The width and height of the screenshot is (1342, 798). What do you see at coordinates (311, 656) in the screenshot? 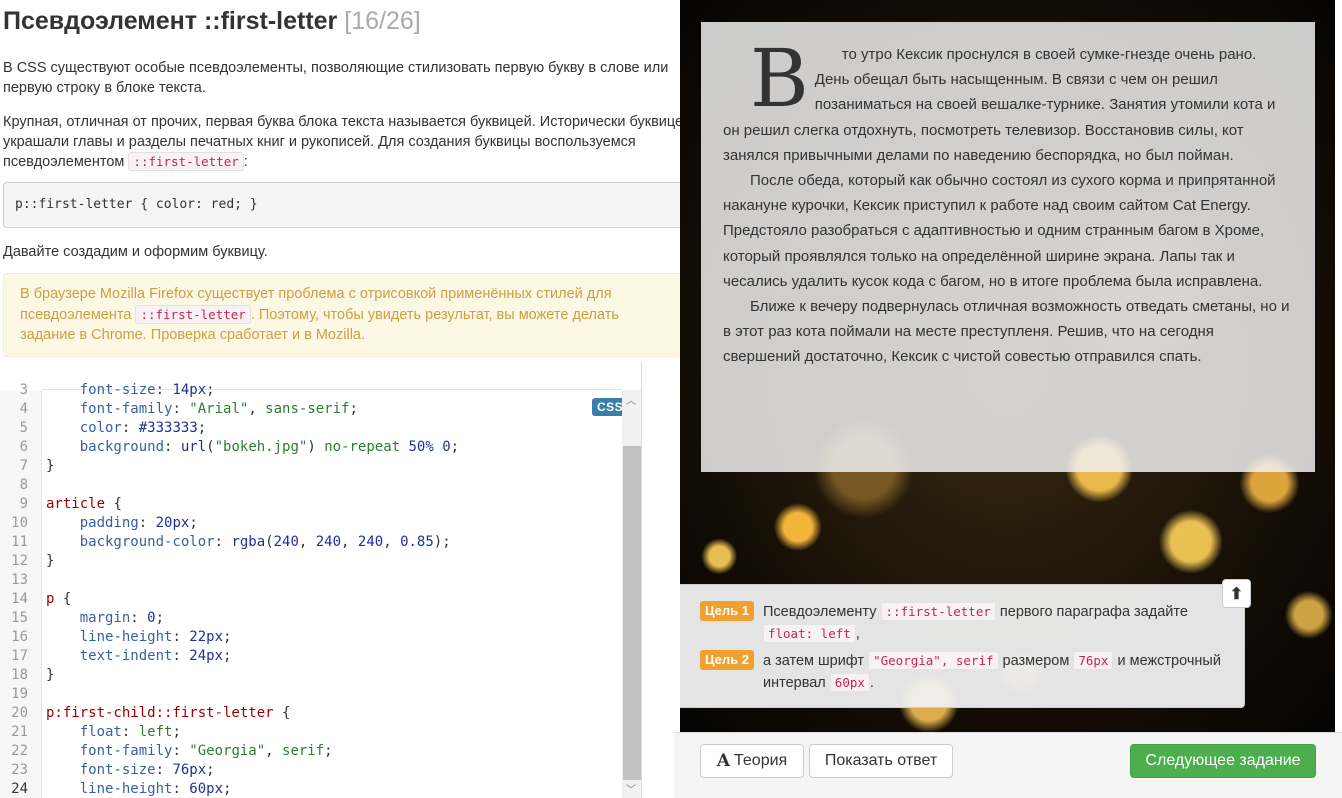
I see `code-line: 17 text-indent: 24px;` at bounding box center [311, 656].